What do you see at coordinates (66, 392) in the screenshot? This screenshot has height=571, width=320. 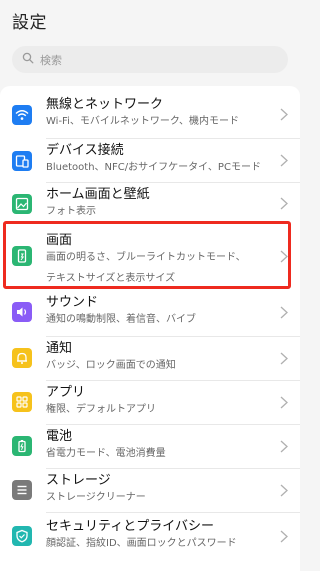 I see `settings-item-label: アプリ` at bounding box center [66, 392].